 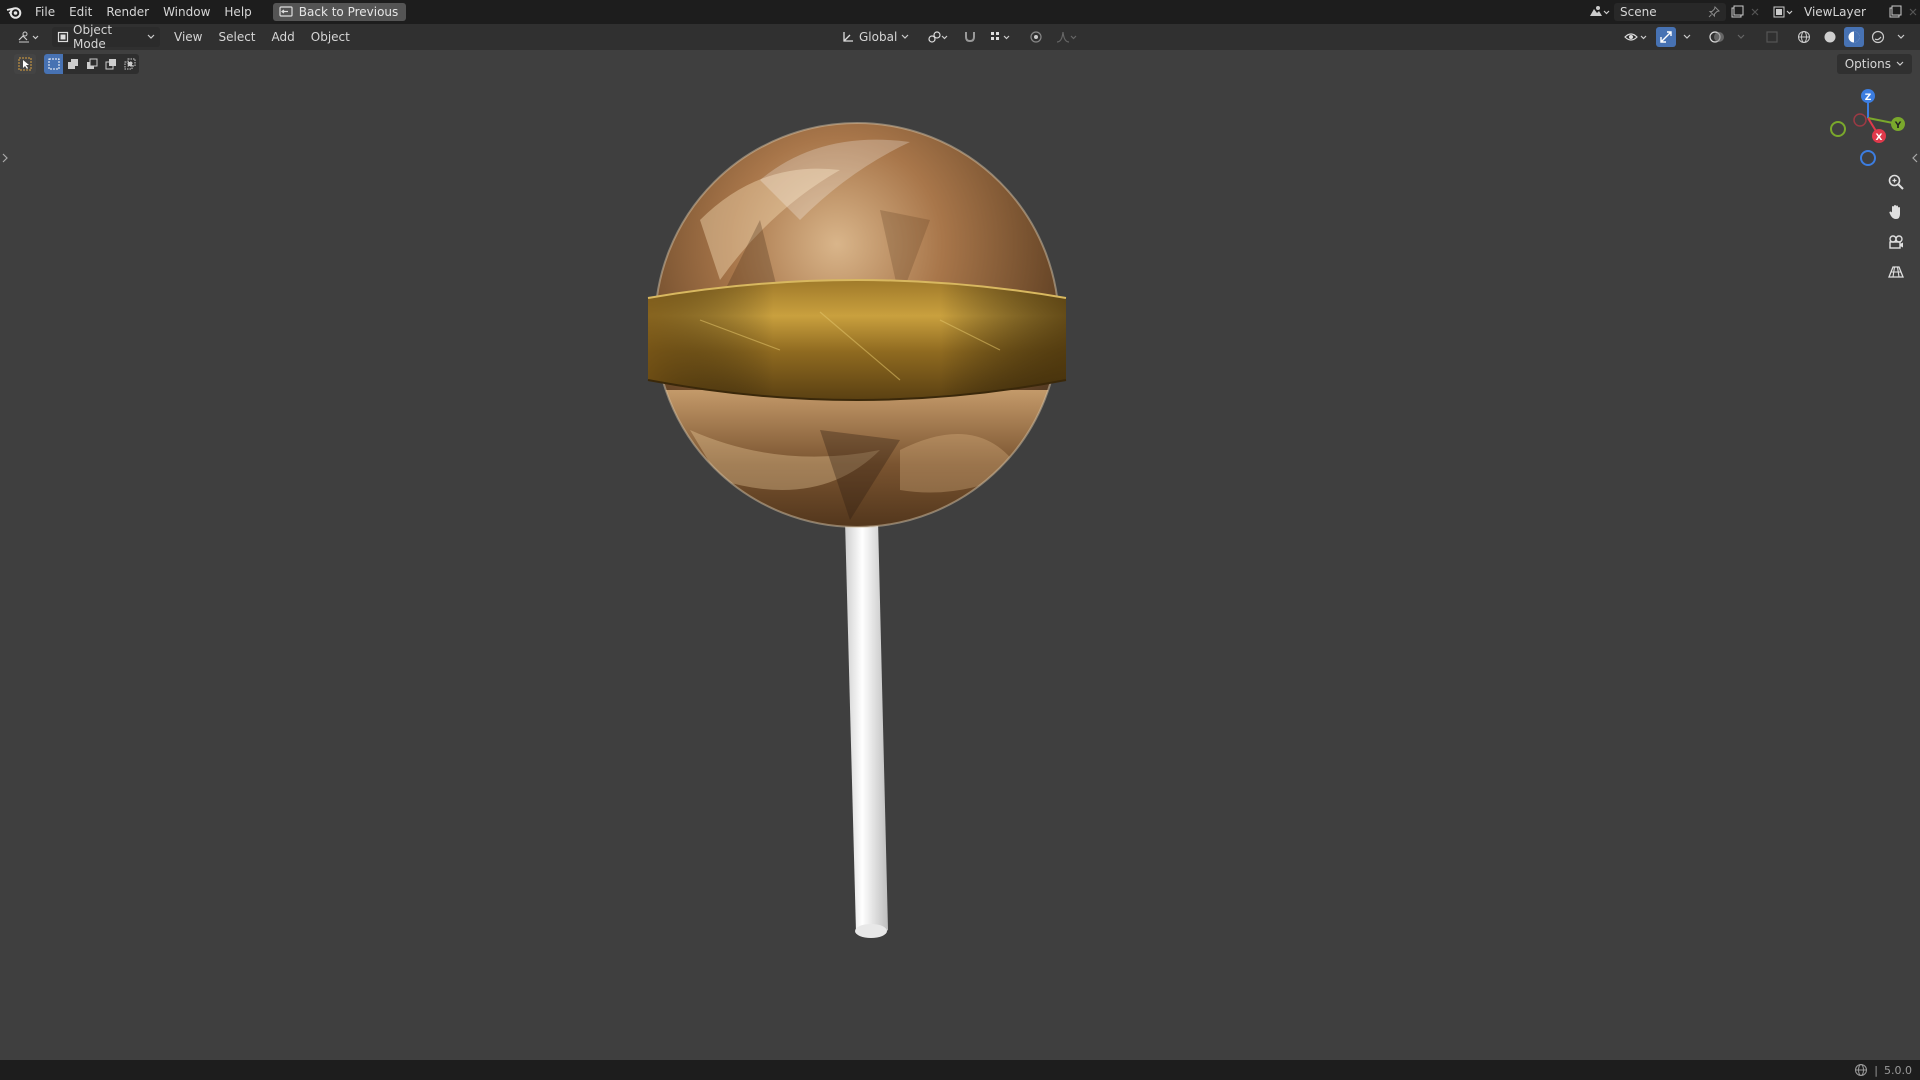 What do you see at coordinates (866, 729) in the screenshot?
I see `lollipop-stick` at bounding box center [866, 729].